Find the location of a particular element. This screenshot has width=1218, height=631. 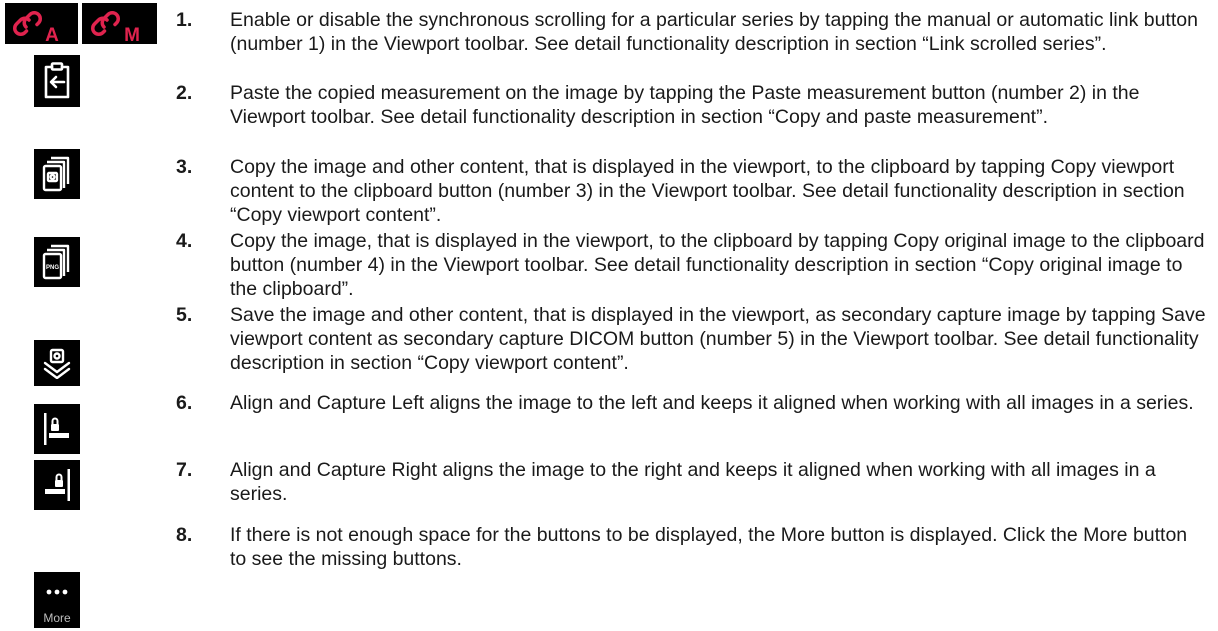

item-number: 2. is located at coordinates (184, 93).